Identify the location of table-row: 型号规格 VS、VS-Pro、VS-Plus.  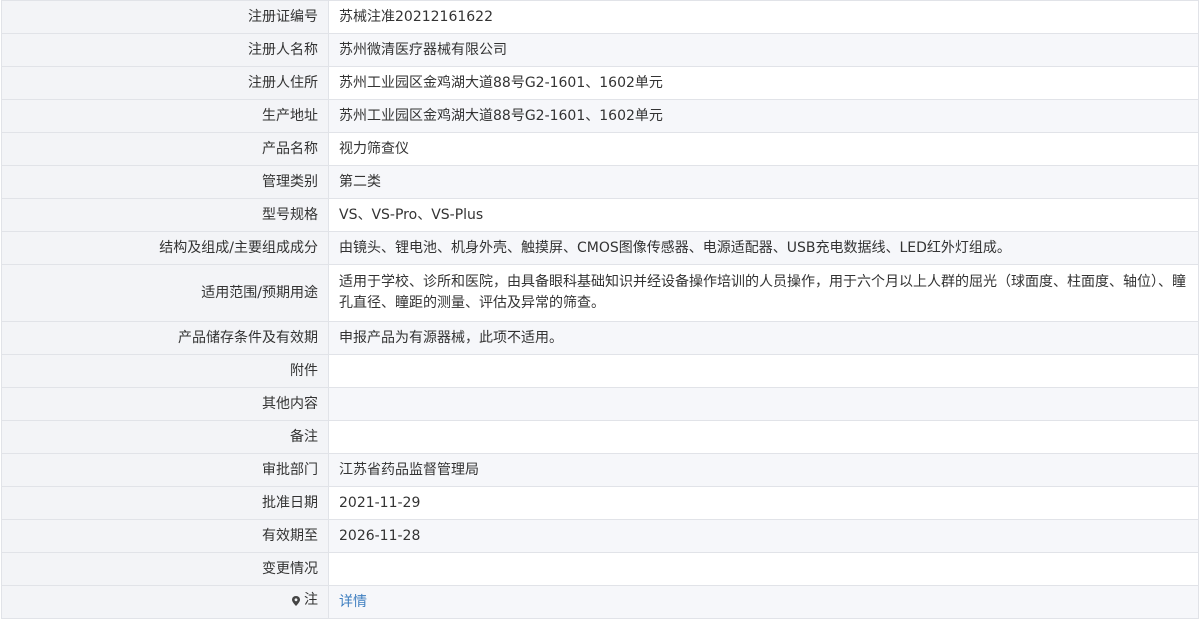
(600, 215).